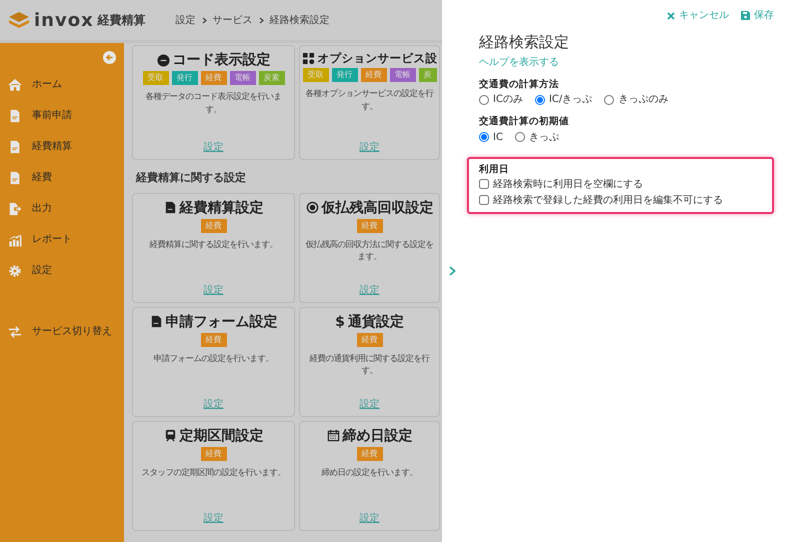 The image size is (800, 542). What do you see at coordinates (370, 472) in the screenshot?
I see `card-description: 締め日の設定を行います。` at bounding box center [370, 472].